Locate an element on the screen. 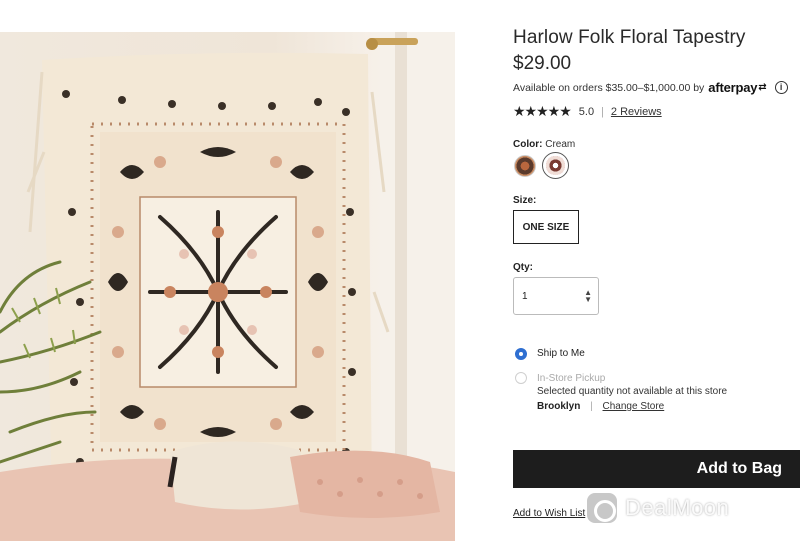 The height and width of the screenshot is (541, 800). add-to-bag-button: Add to Bag is located at coordinates (656, 469).